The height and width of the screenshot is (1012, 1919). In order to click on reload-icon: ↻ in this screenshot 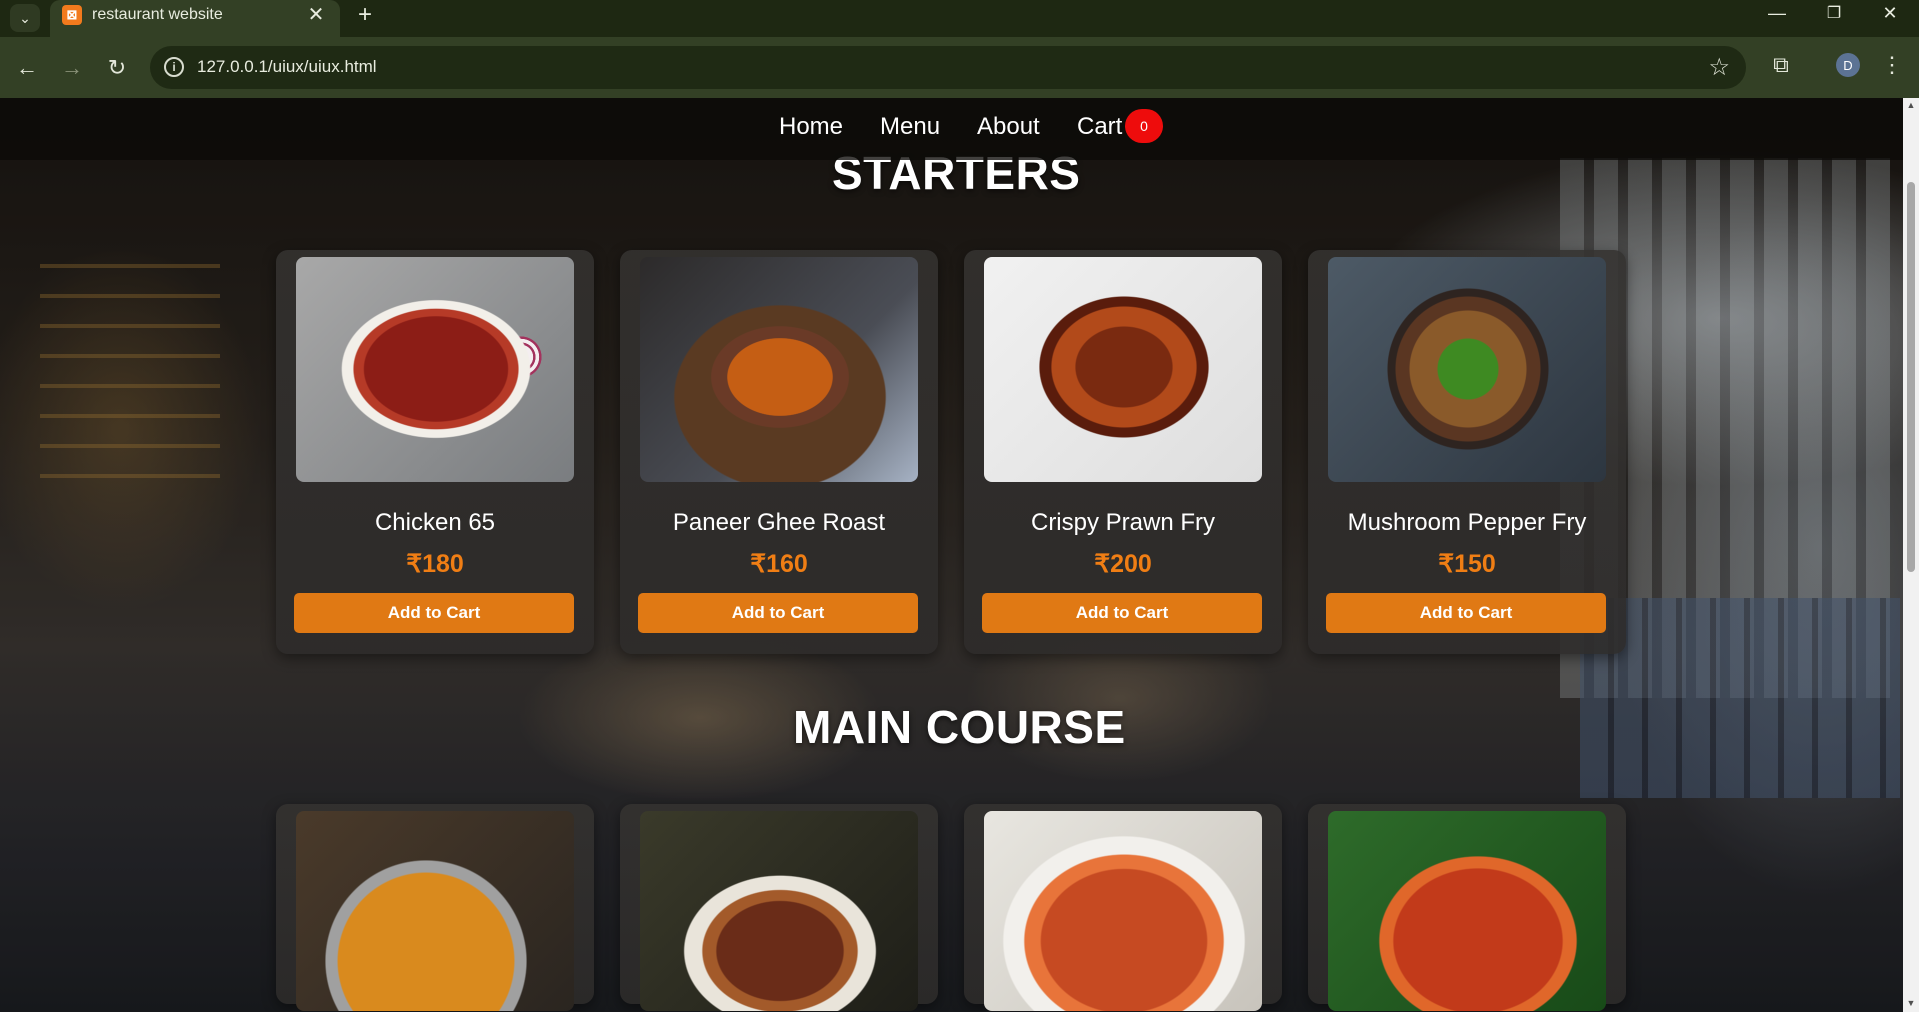, I will do `click(117, 68)`.